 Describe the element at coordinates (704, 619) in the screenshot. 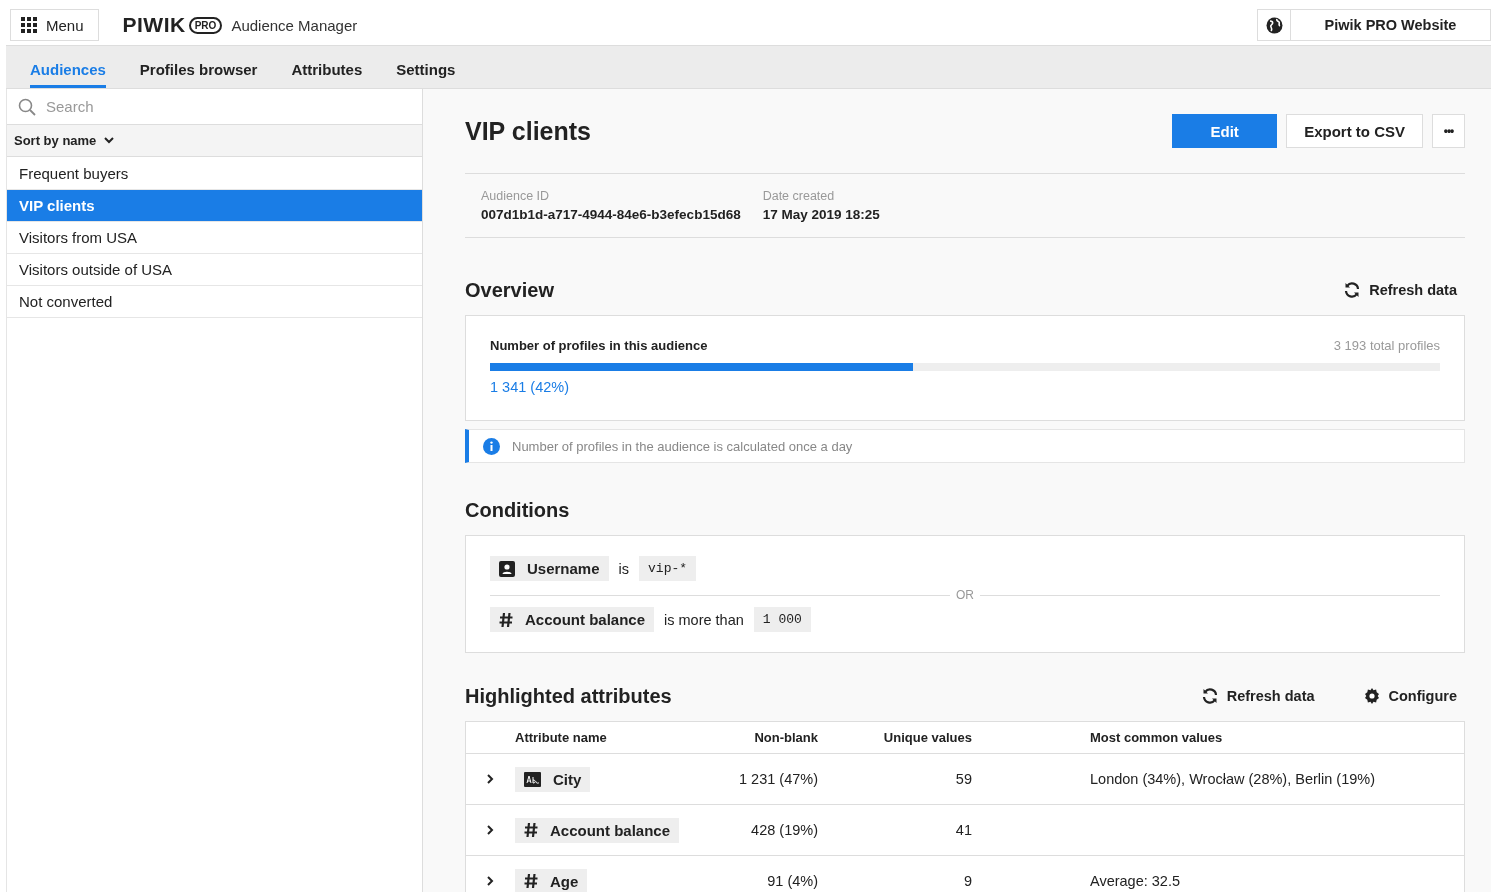

I see `operator-text: is more than` at that location.